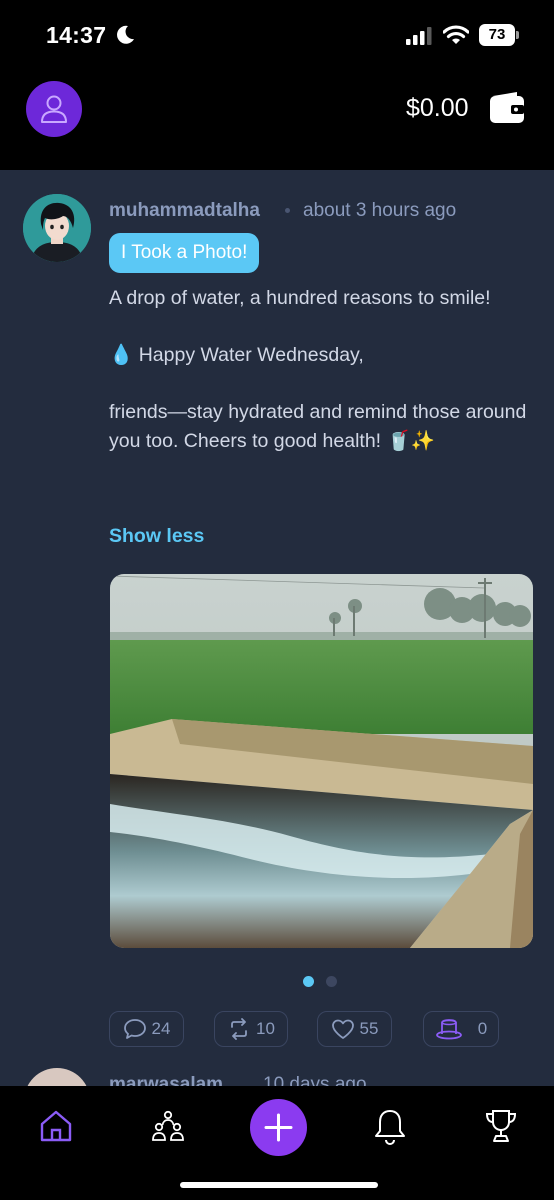  What do you see at coordinates (239, 1029) in the screenshot?
I see `repost-icon` at bounding box center [239, 1029].